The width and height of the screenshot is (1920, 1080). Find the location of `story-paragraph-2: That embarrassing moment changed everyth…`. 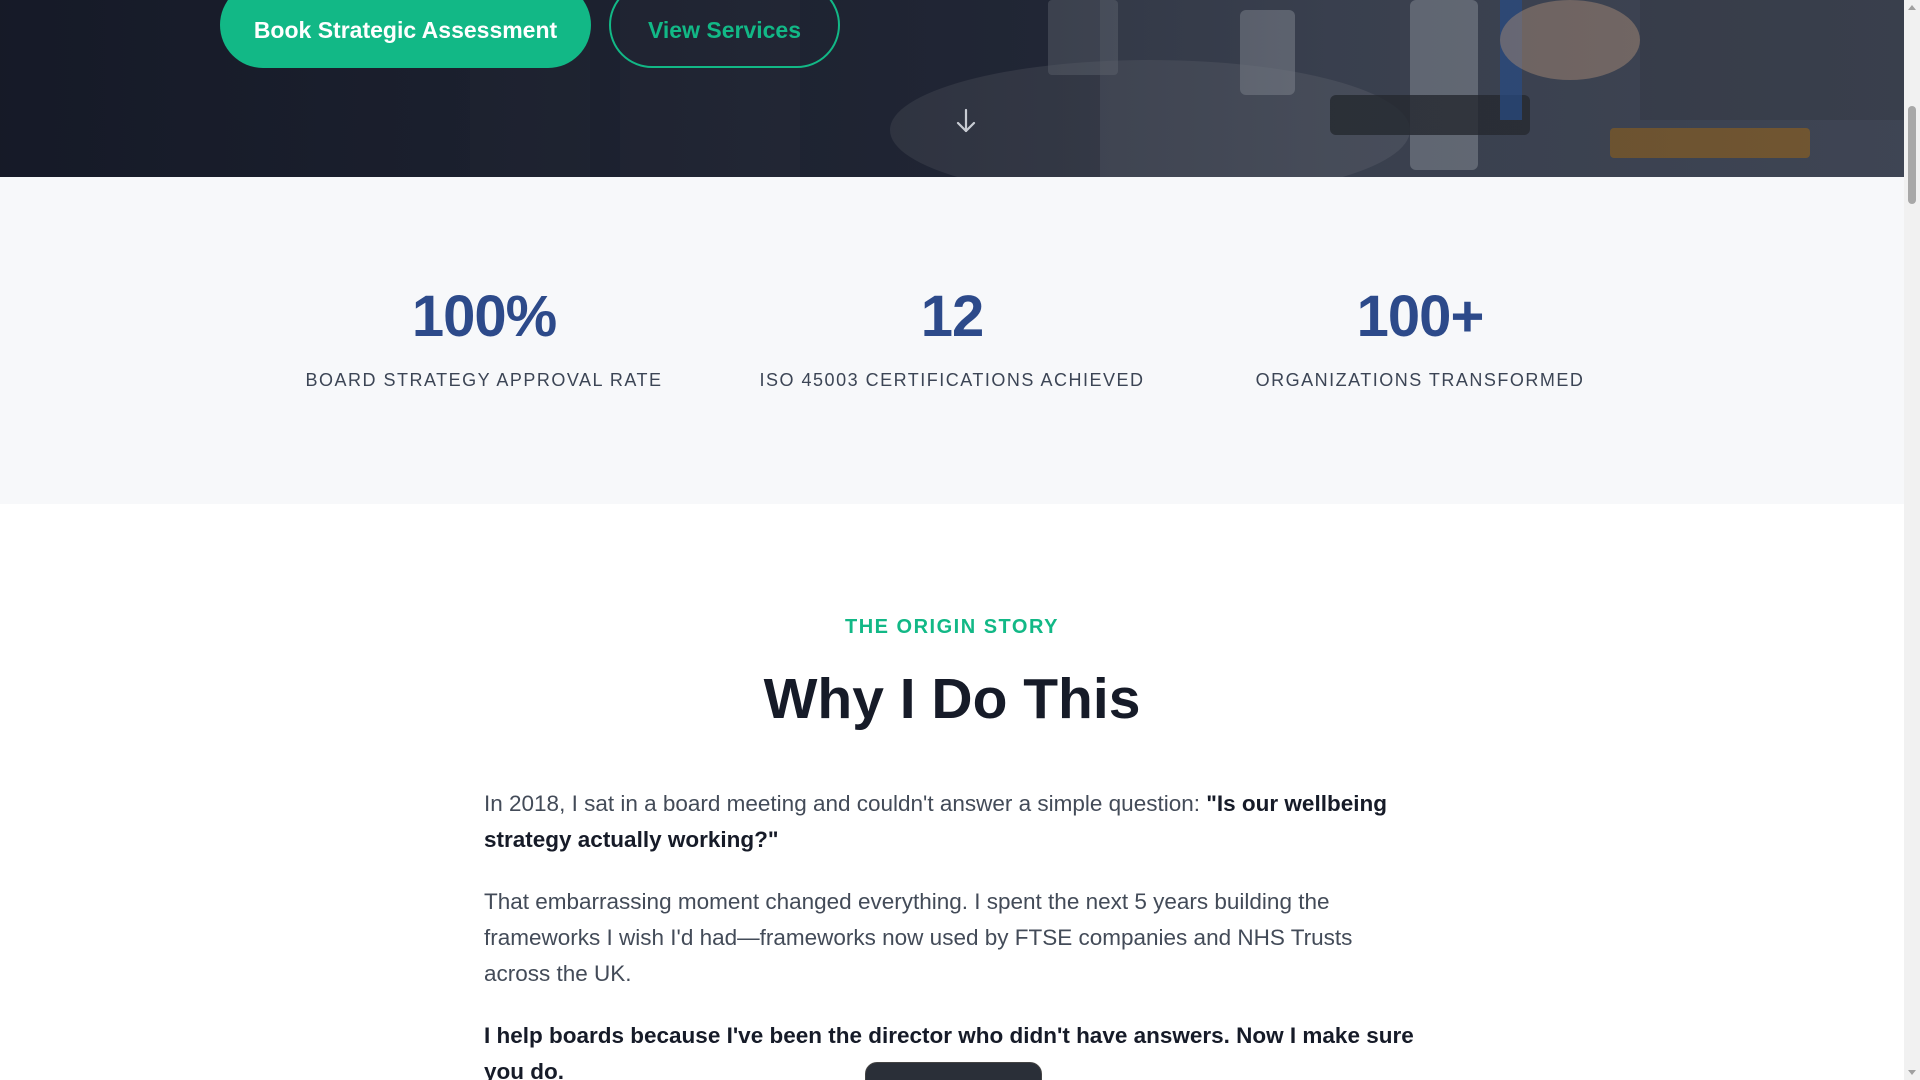

story-paragraph-2: That embarrassing moment changed everyth… is located at coordinates (918, 937).